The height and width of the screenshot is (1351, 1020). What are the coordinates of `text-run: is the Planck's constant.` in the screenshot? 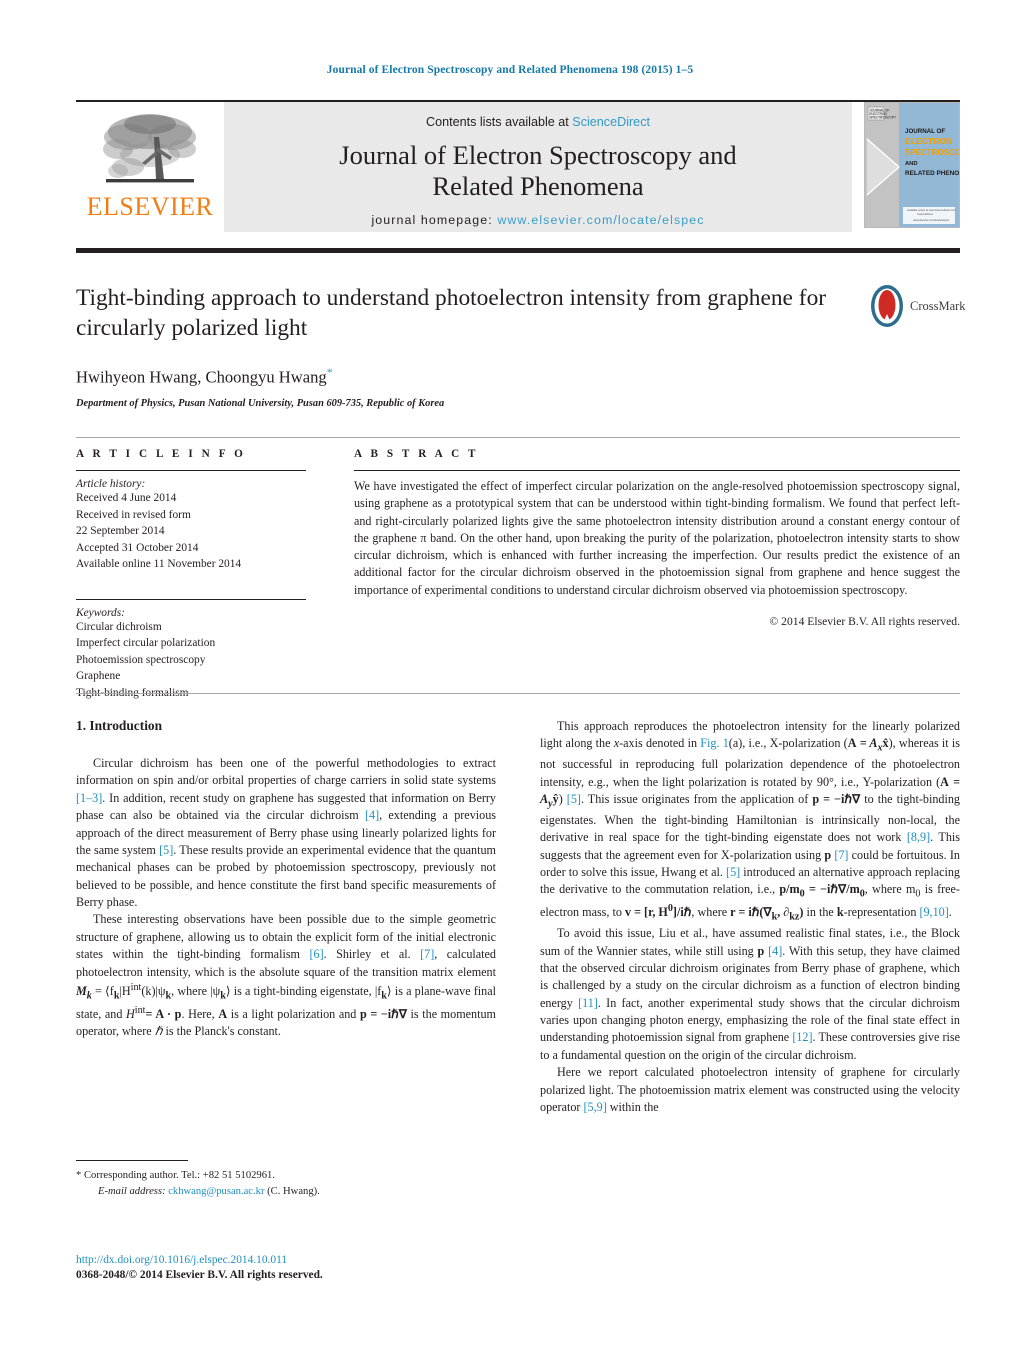 It's located at (221, 1031).